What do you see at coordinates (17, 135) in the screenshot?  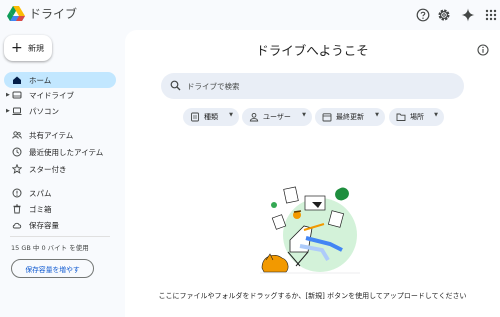 I see `shared-icon` at bounding box center [17, 135].